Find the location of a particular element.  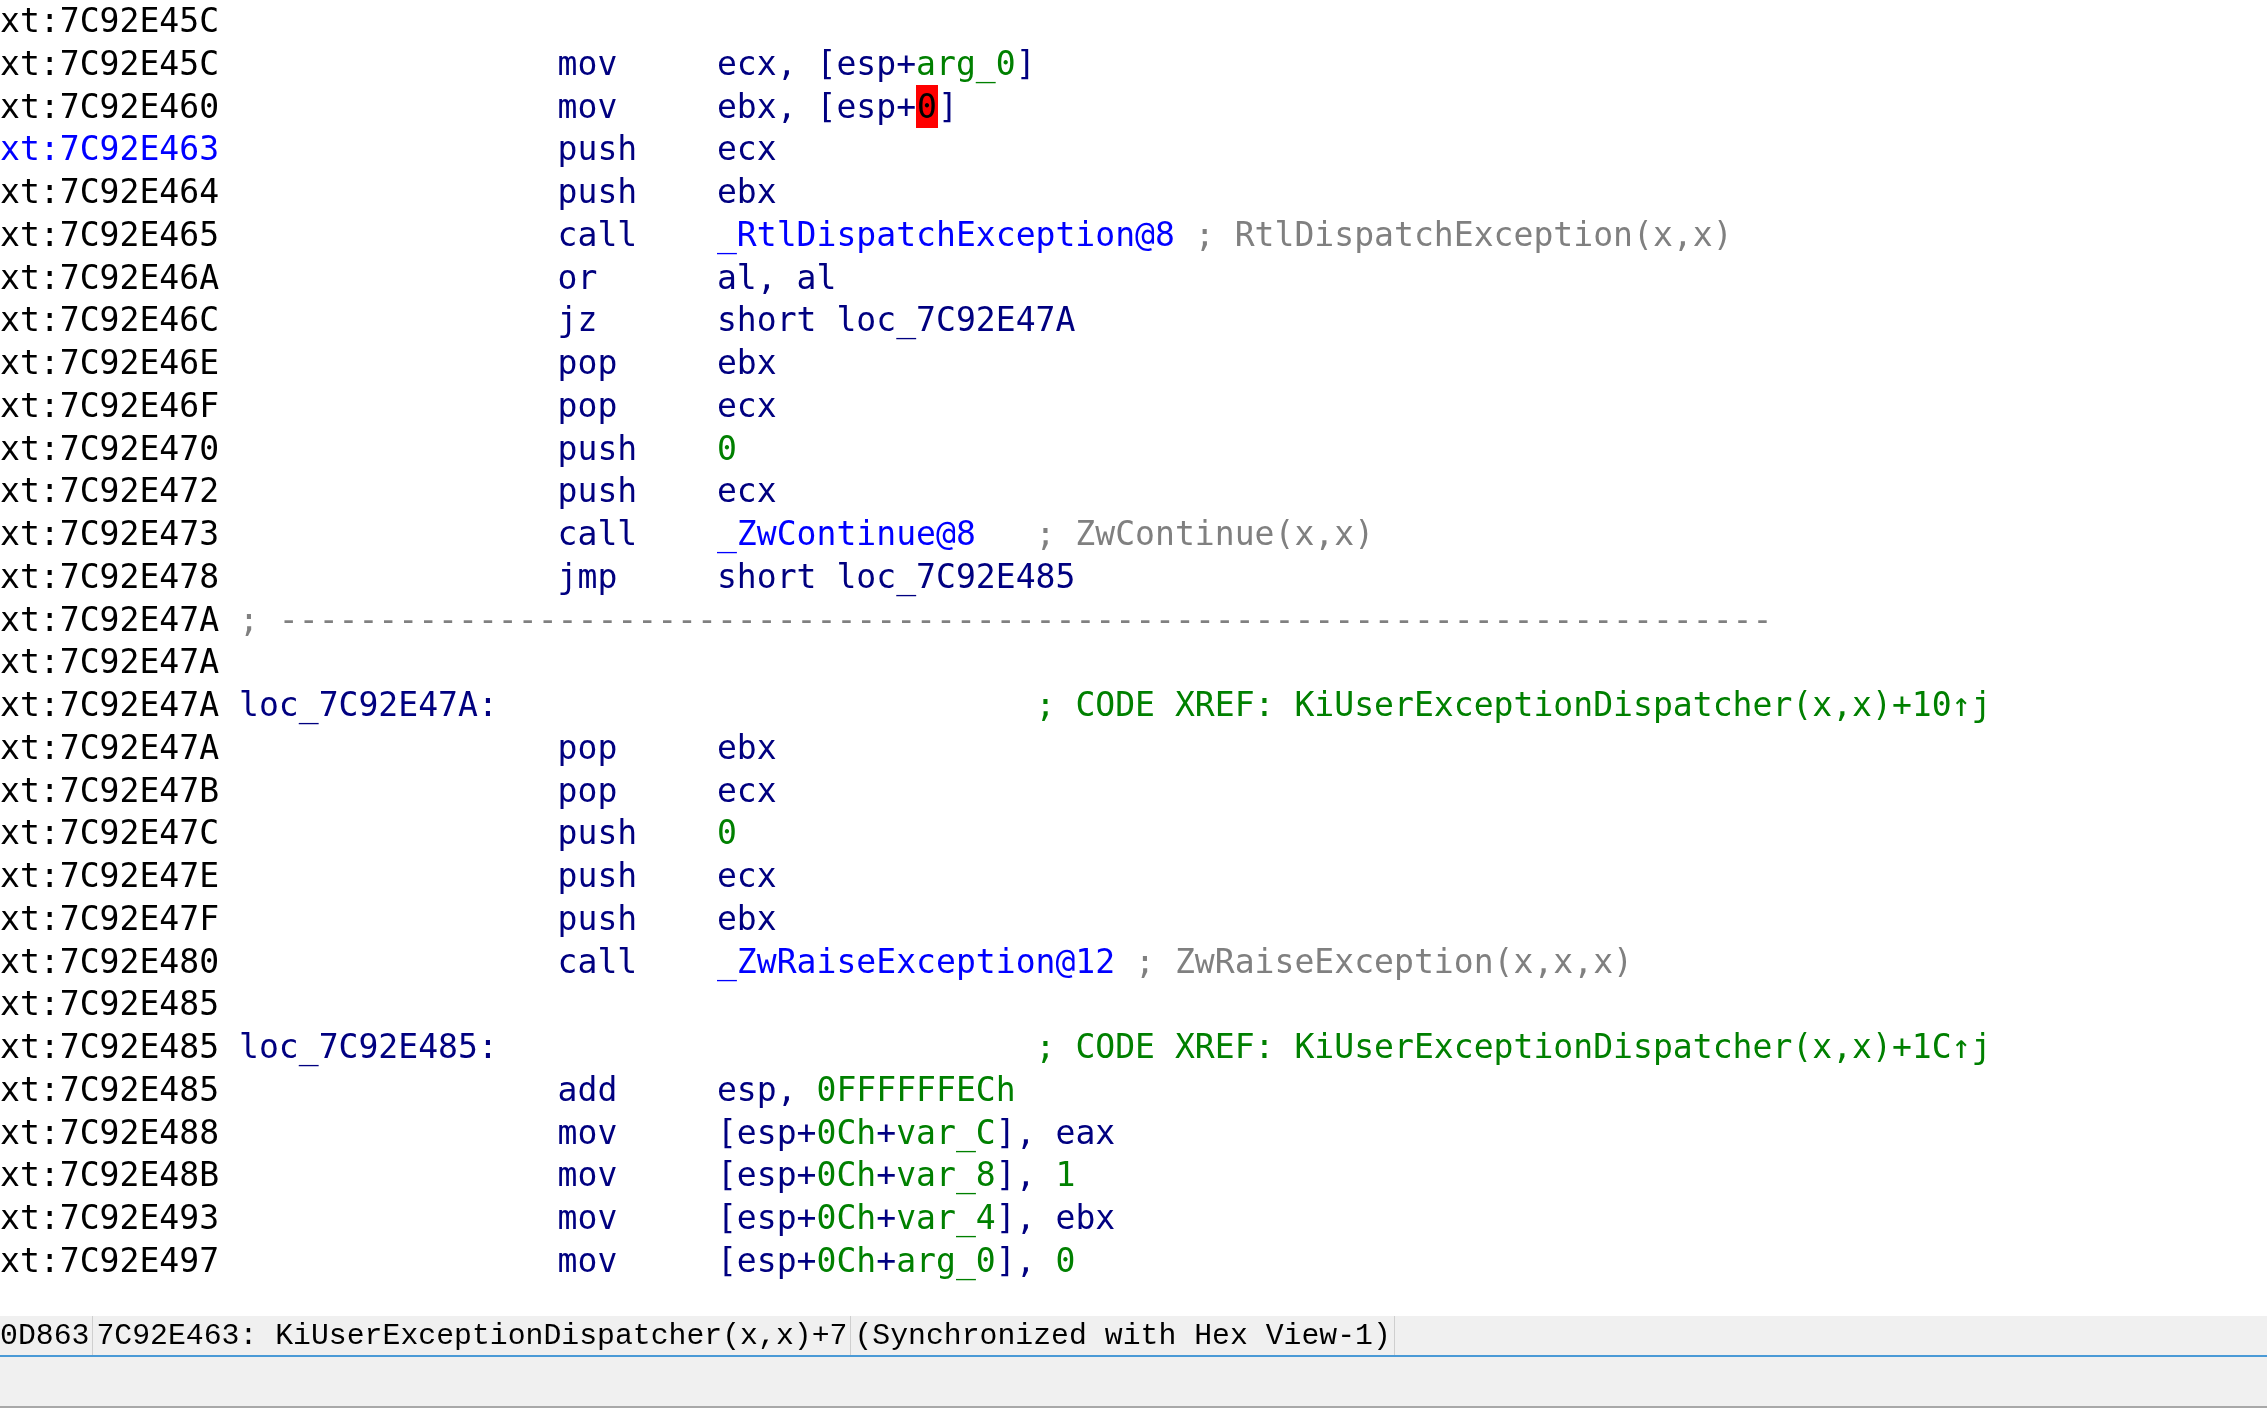

instruction-operands: short loc_7C92E485 is located at coordinates (896, 576).